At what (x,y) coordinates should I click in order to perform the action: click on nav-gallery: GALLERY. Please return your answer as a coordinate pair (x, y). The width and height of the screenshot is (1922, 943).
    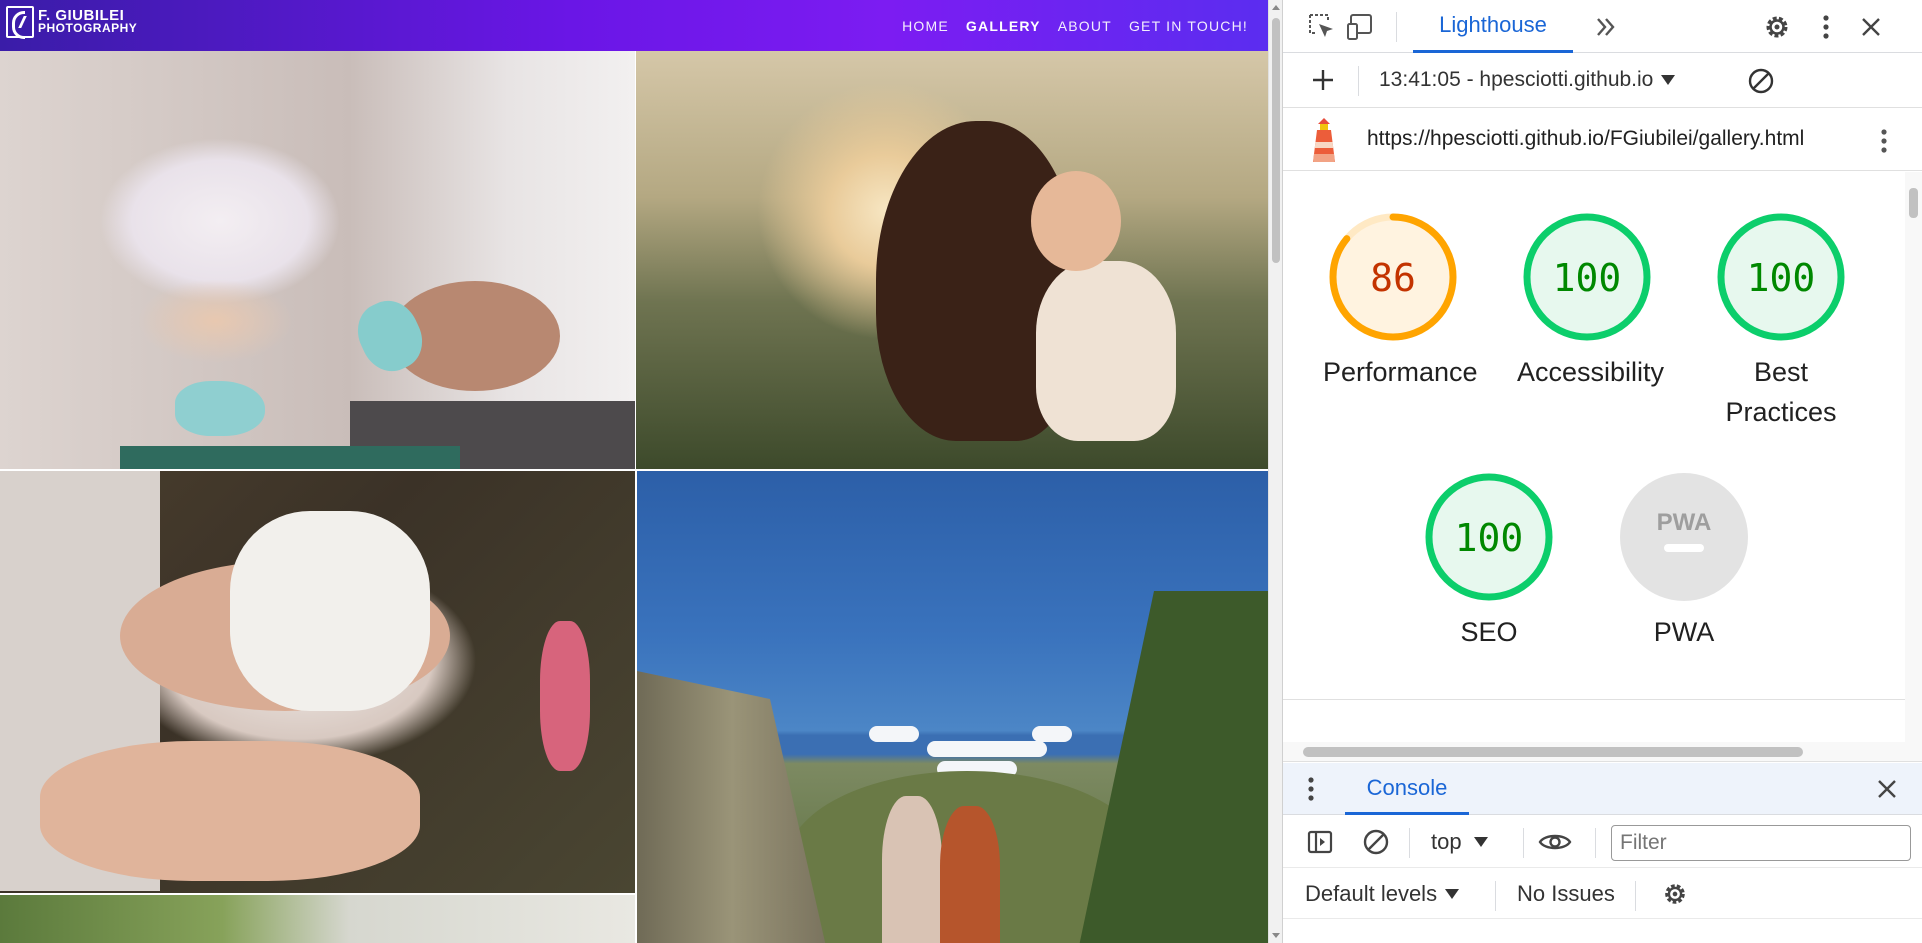
    Looking at the image, I should click on (1003, 26).